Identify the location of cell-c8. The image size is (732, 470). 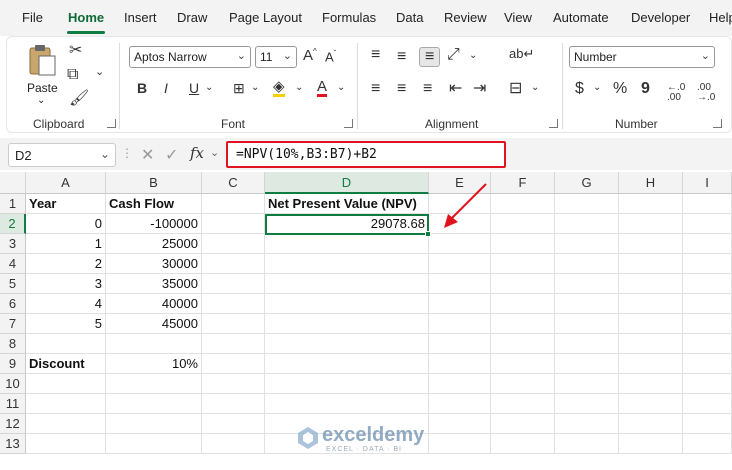
(233, 344).